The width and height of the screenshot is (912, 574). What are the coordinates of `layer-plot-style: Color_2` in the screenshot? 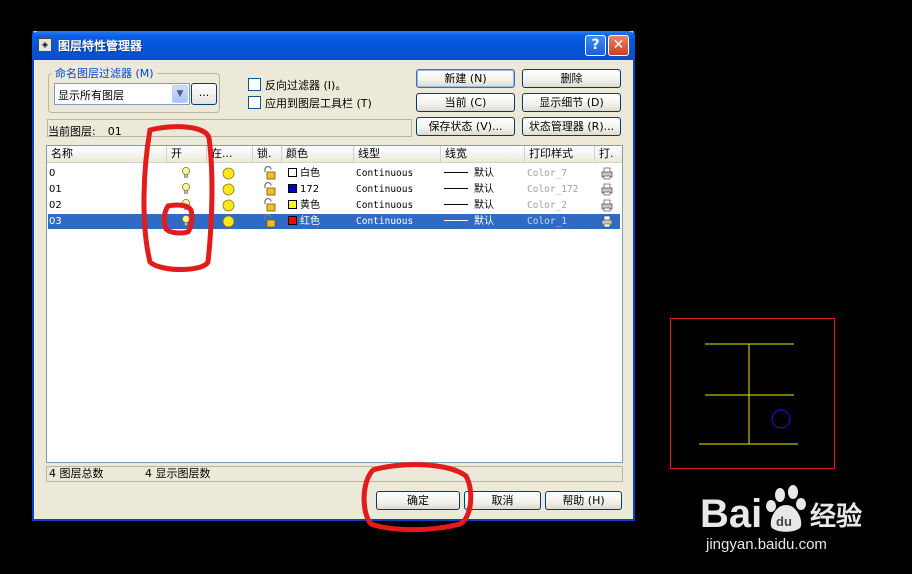 It's located at (547, 205).